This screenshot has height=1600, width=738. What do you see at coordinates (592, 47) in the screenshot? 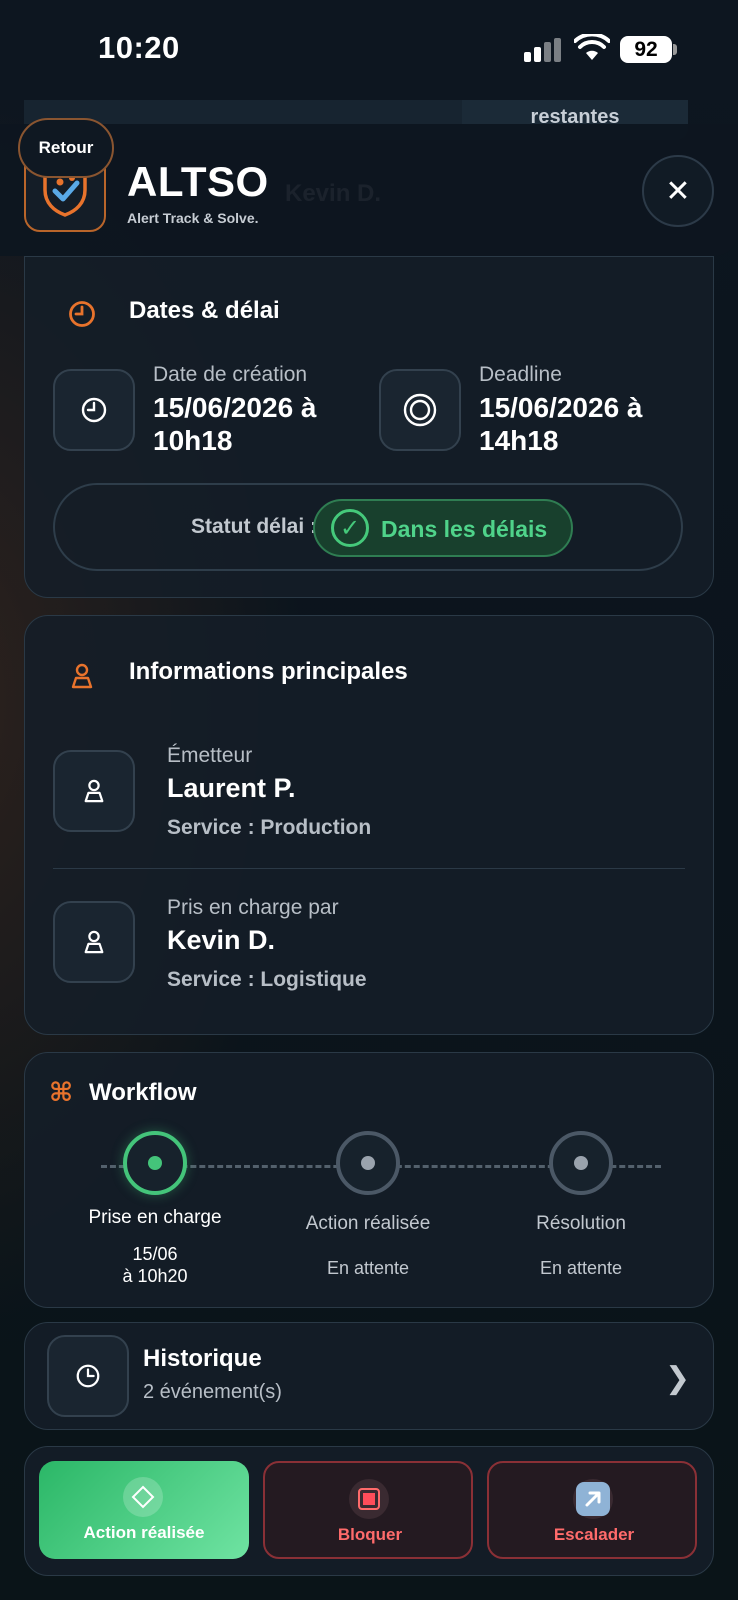
I see `wifi-icon` at bounding box center [592, 47].